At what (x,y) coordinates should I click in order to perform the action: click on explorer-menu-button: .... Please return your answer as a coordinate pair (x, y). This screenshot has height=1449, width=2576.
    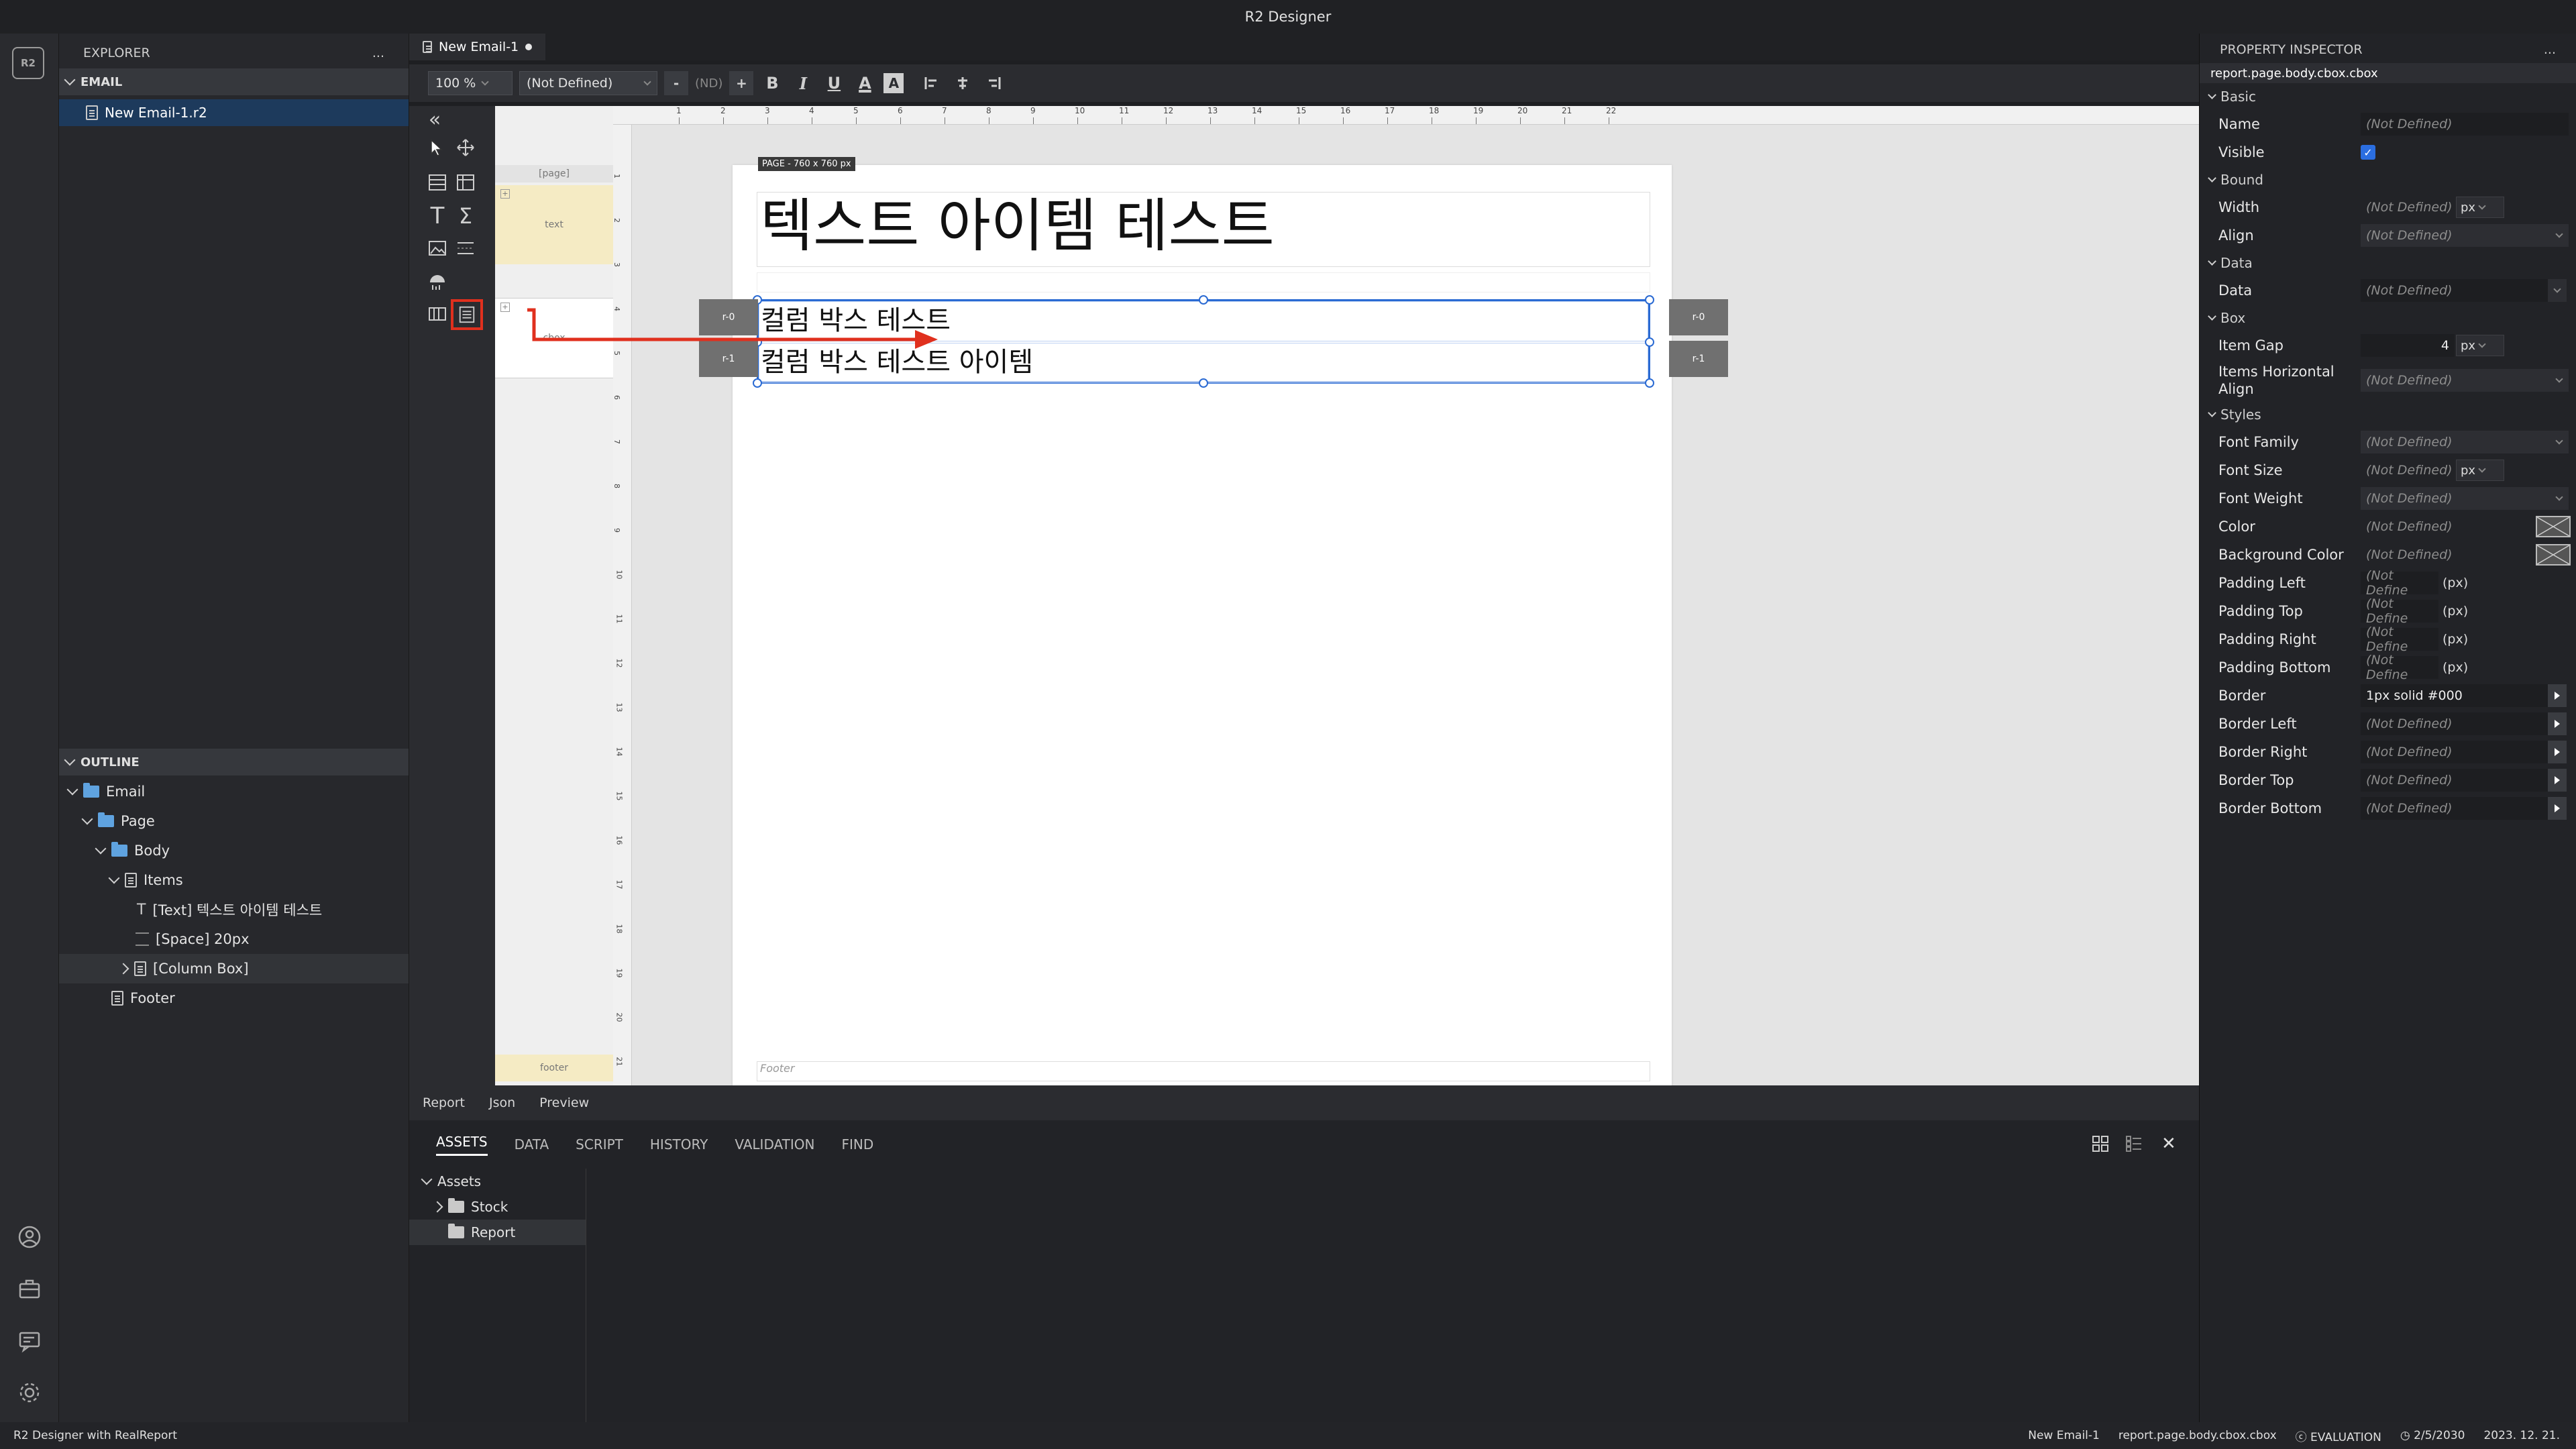
    Looking at the image, I should click on (378, 53).